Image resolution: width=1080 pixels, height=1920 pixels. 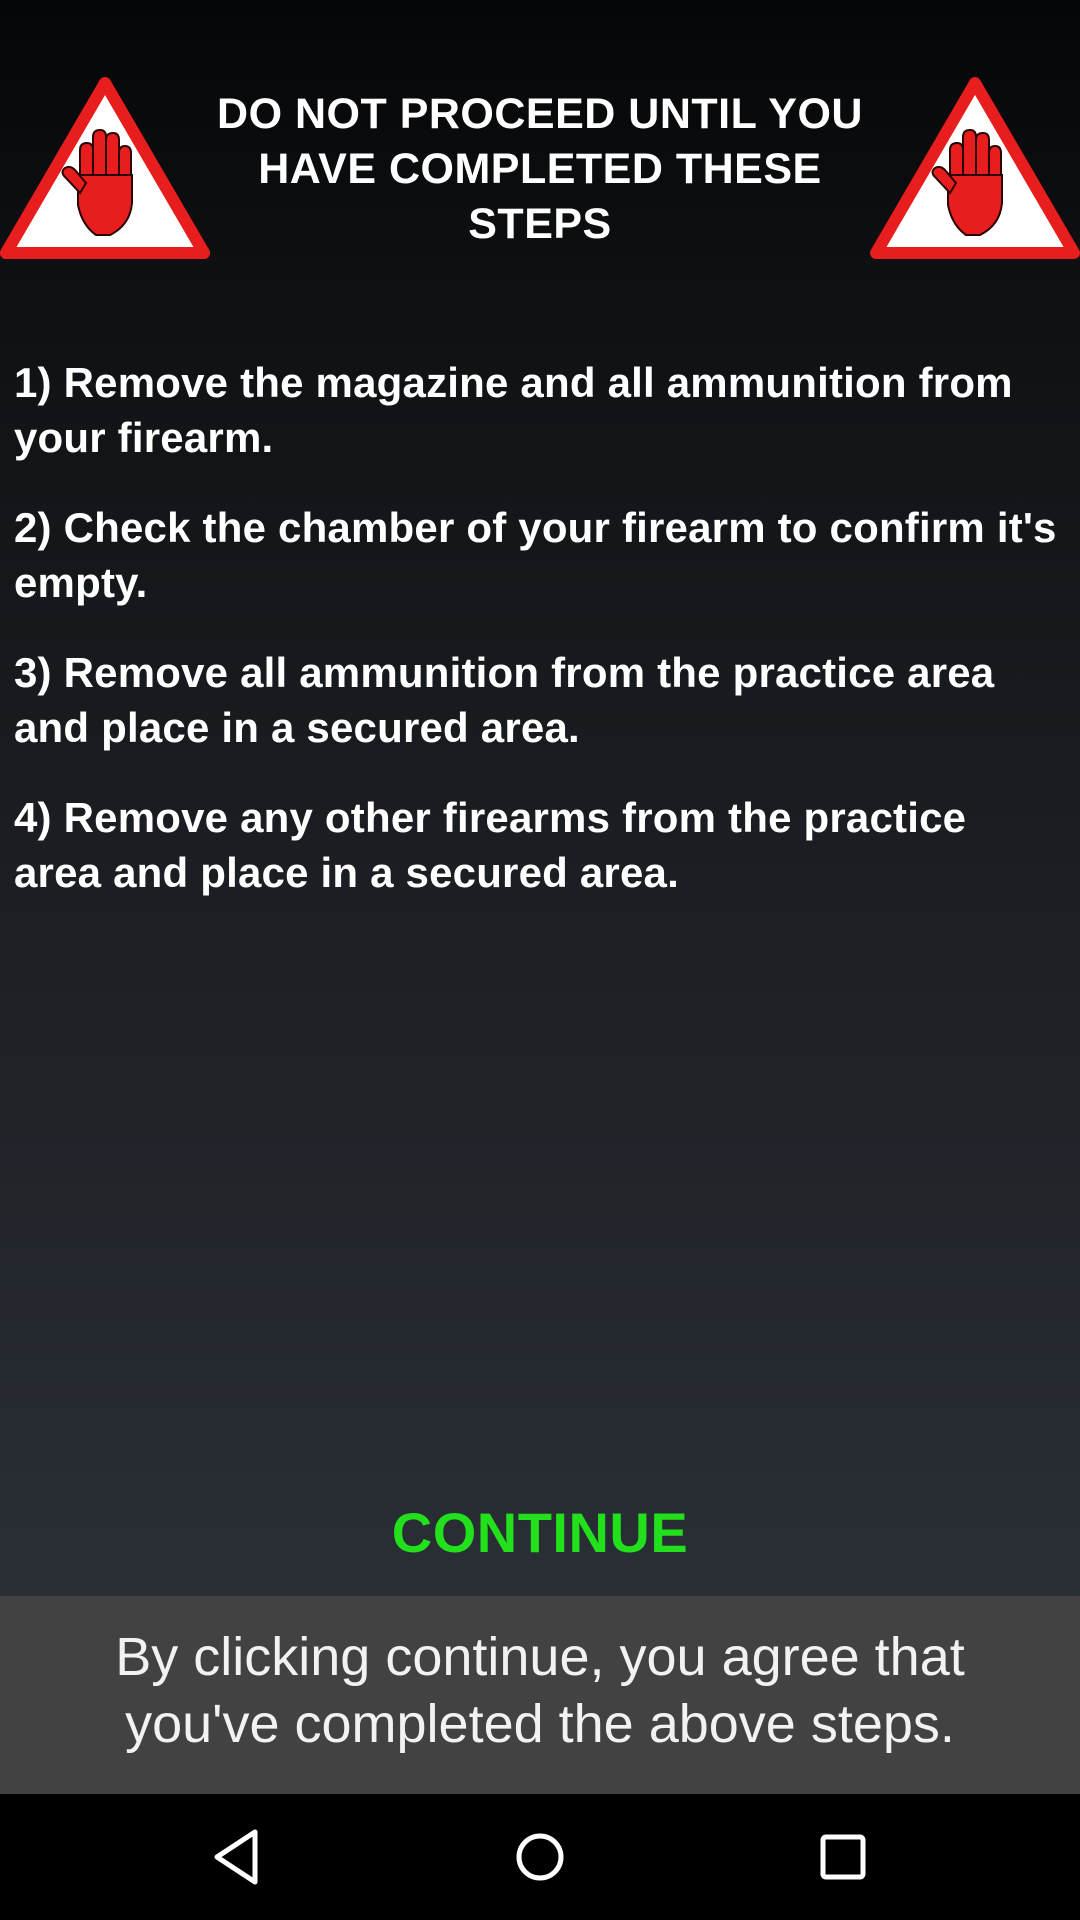 I want to click on home-circle-icon, so click(x=540, y=1857).